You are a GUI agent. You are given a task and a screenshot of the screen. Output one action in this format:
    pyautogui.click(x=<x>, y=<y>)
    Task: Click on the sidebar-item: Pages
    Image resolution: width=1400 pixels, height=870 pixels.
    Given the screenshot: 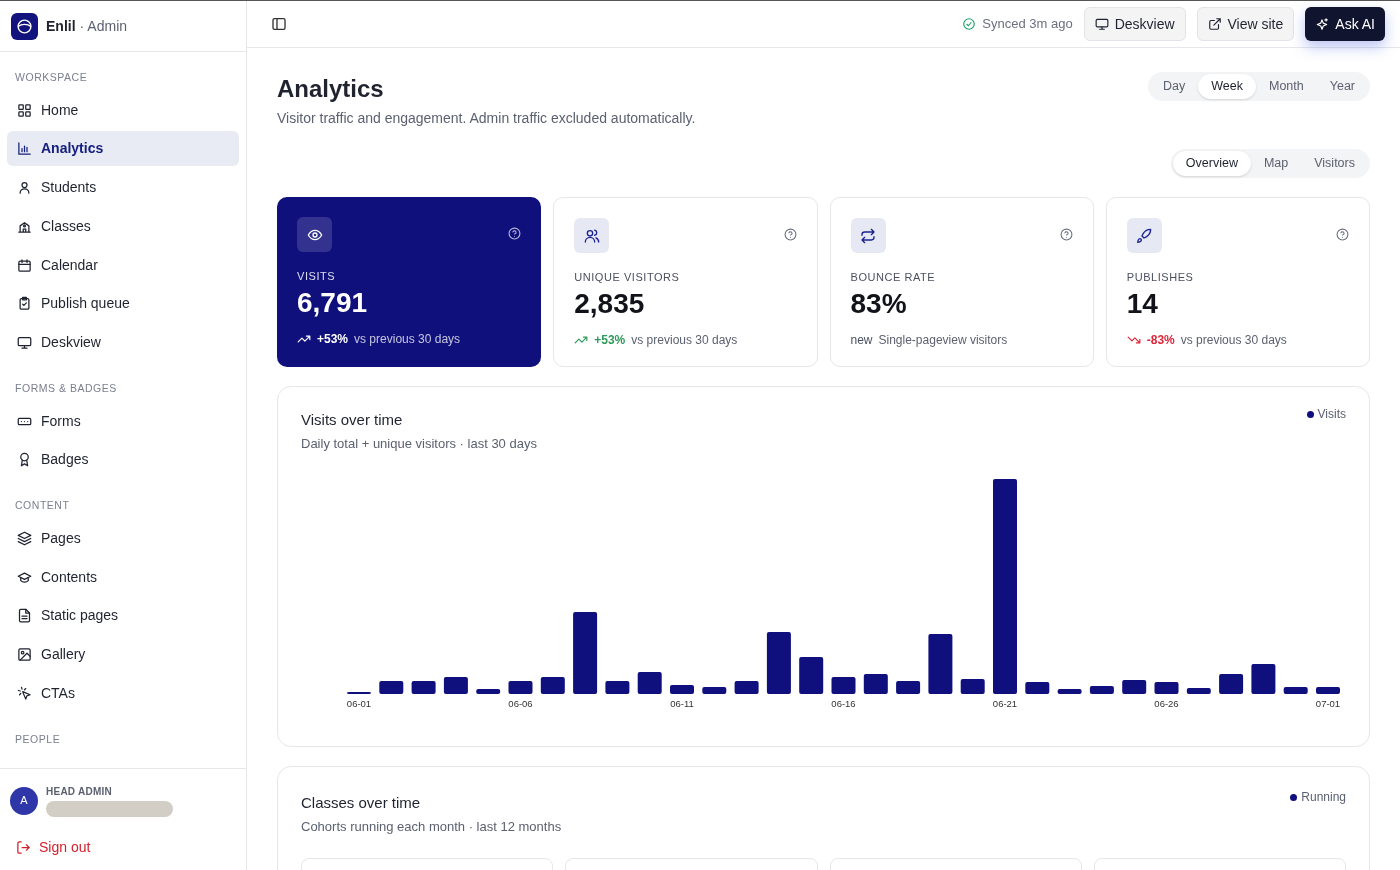 What is the action you would take?
    pyautogui.click(x=123, y=539)
    